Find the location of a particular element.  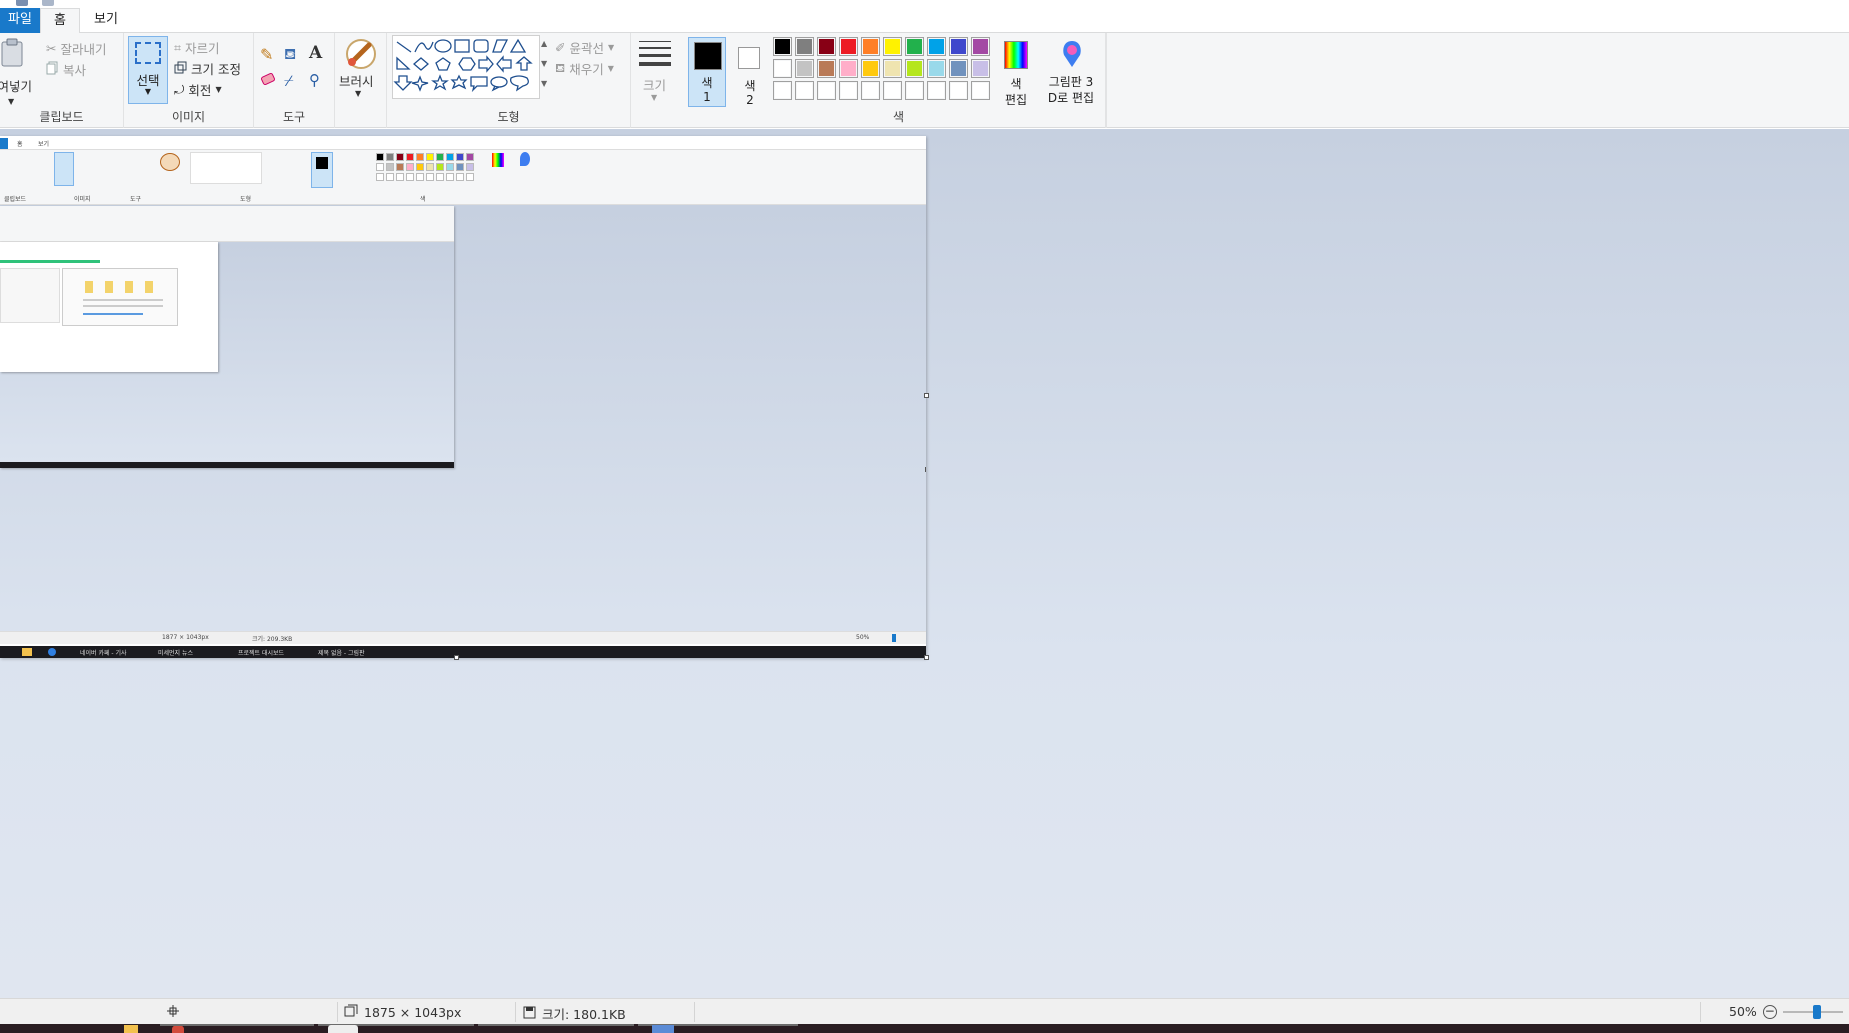

color2-button: 색 2 is located at coordinates (750, 72).